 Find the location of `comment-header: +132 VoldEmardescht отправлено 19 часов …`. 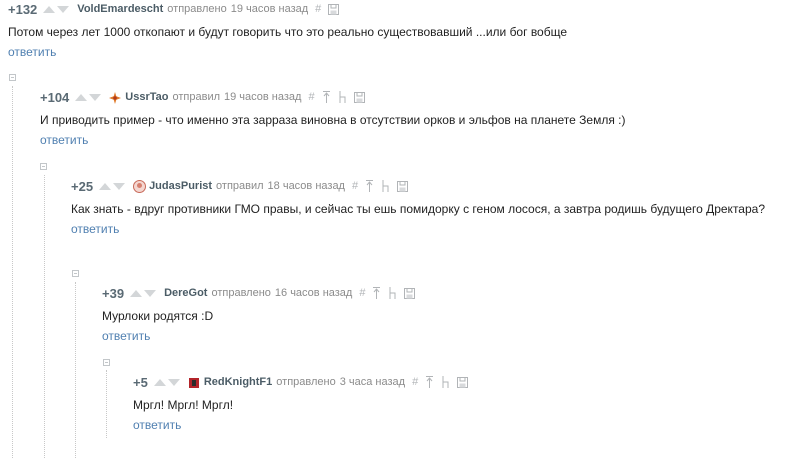

comment-header: +132 VoldEmardescht отправлено 19 часов … is located at coordinates (393, 9).